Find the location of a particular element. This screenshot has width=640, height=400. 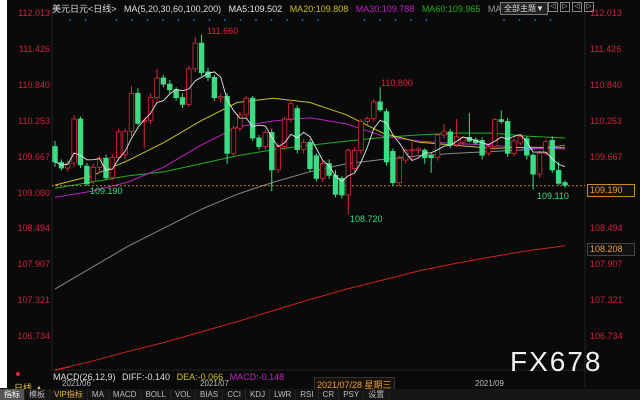

tab-indicator: 指标 is located at coordinates (12, 394).